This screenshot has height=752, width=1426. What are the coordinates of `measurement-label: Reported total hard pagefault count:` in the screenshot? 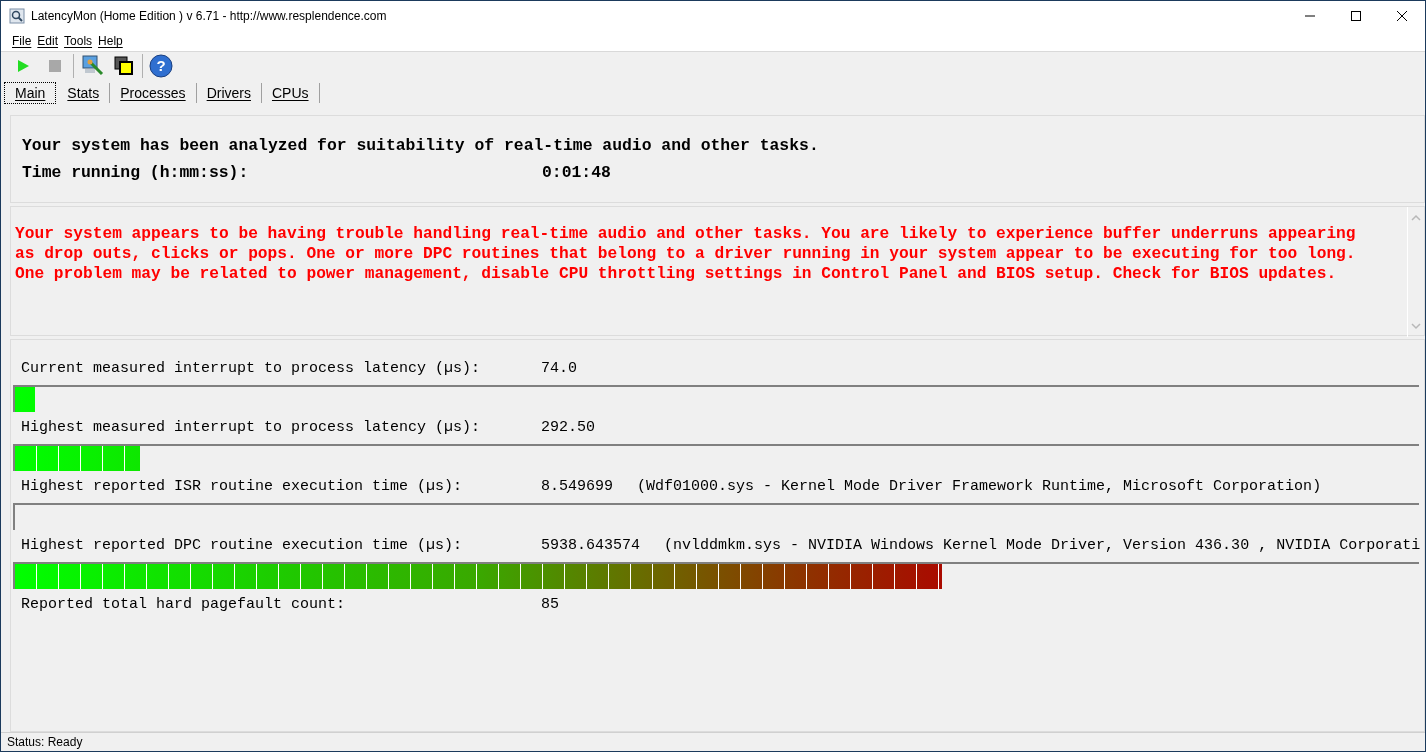 It's located at (184, 604).